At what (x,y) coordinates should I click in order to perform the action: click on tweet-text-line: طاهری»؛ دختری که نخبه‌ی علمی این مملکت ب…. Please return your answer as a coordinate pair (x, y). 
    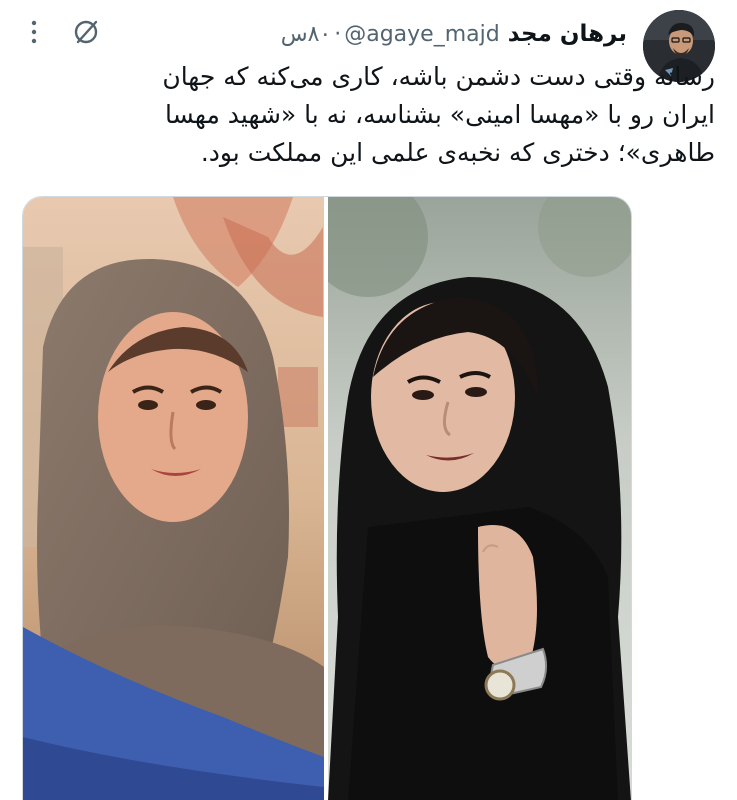
    Looking at the image, I should click on (457, 152).